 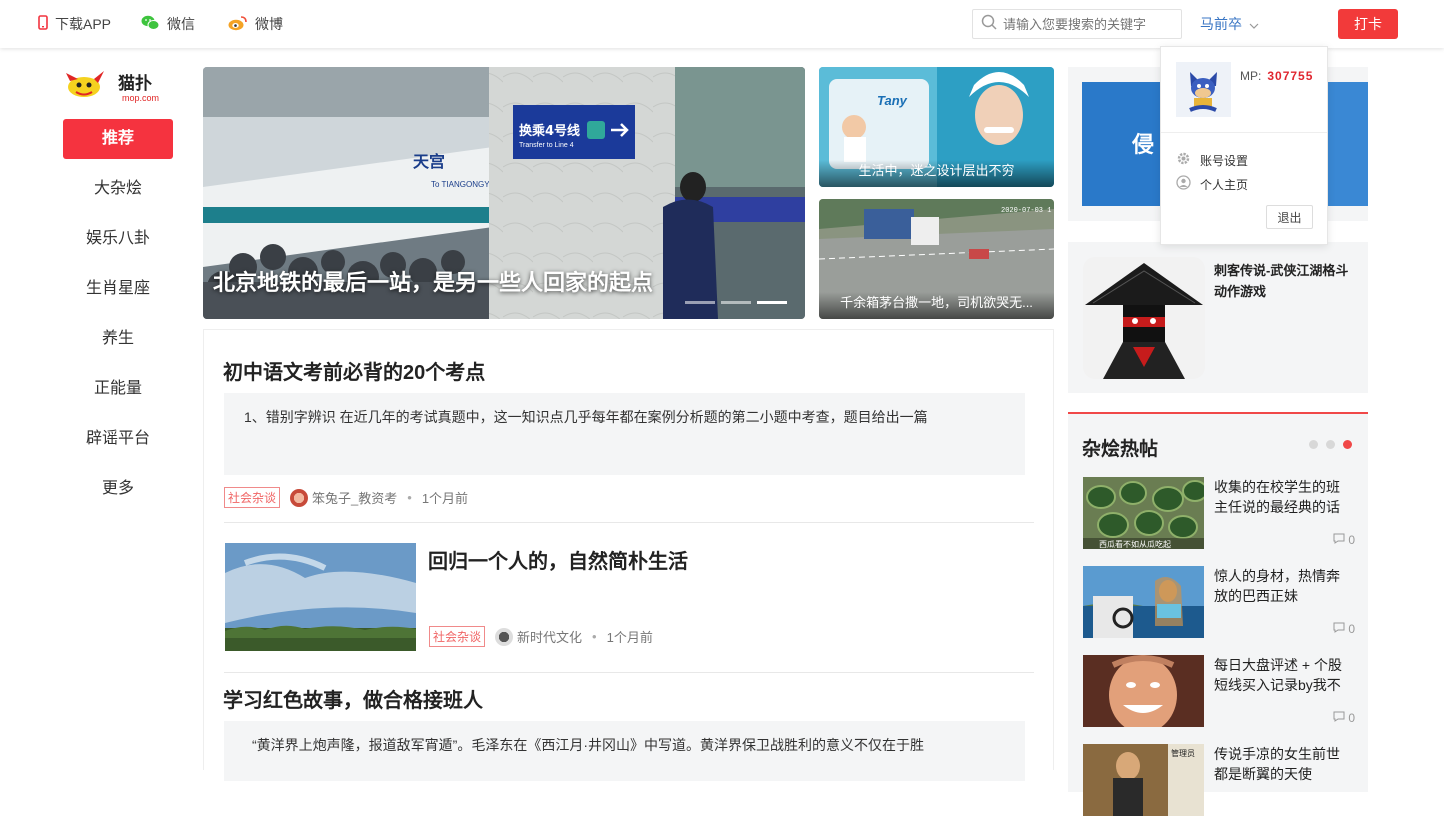 I want to click on hot-post-item: 每日大盘评述 + 个股短线买入记录by我不 0, so click(x=1219, y=691).